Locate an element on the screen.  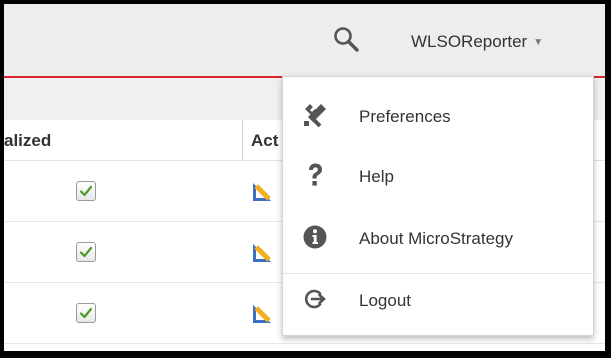
menu-item-about: About MicroStrategy is located at coordinates (438, 238).